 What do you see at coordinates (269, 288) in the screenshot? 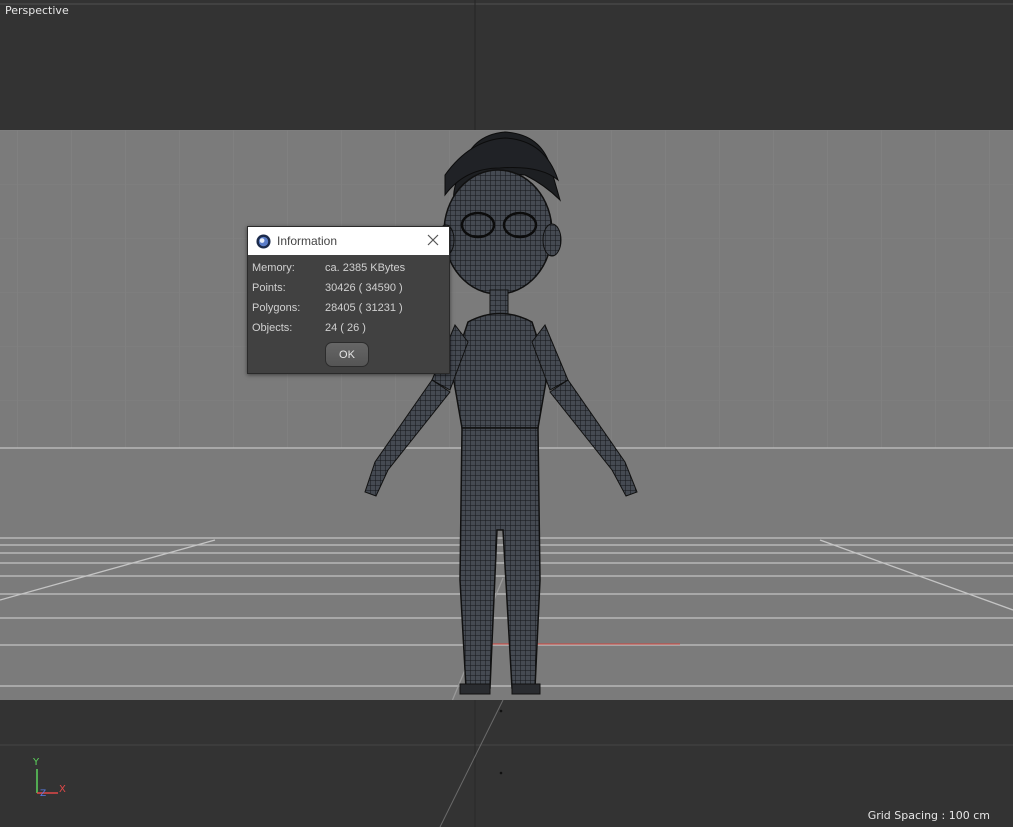
I see `points-label: Points:` at bounding box center [269, 288].